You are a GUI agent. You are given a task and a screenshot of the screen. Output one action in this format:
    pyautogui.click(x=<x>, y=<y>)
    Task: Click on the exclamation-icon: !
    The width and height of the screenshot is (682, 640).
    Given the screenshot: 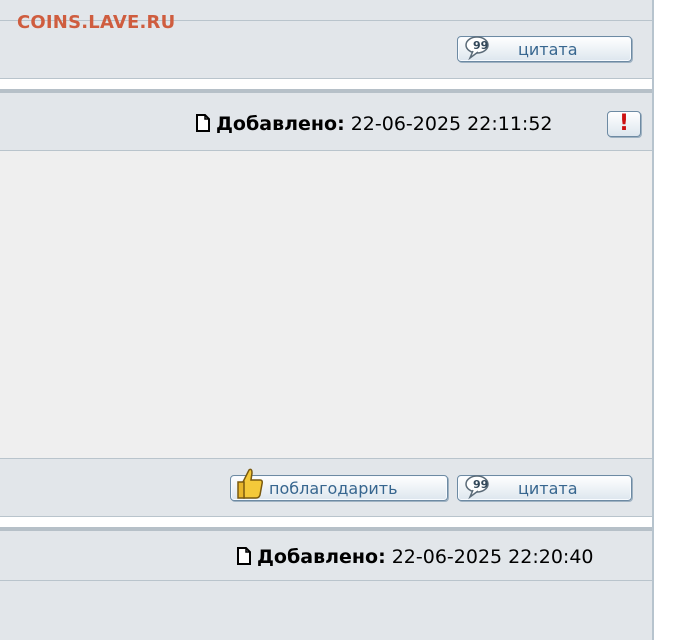 What is the action you would take?
    pyautogui.click(x=624, y=123)
    